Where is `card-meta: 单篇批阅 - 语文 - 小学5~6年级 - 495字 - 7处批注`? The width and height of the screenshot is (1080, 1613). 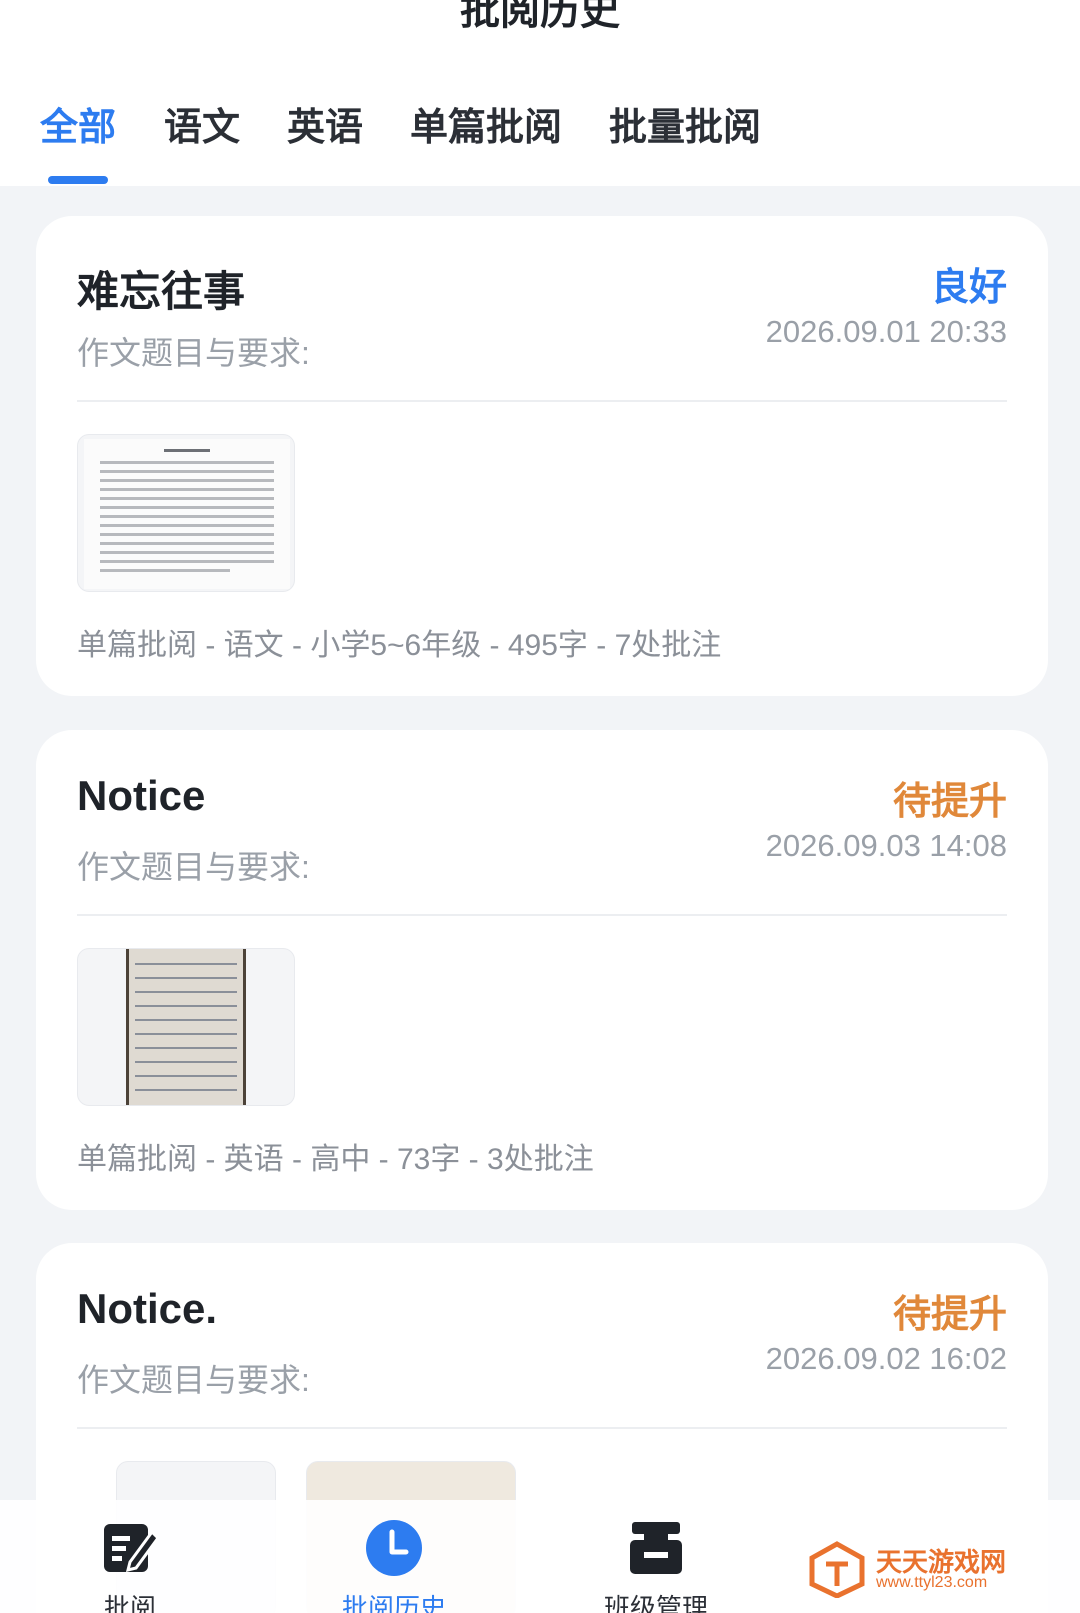
card-meta: 单篇批阅 - 语文 - 小学5~6年级 - 495字 - 7处批注 is located at coordinates (399, 645).